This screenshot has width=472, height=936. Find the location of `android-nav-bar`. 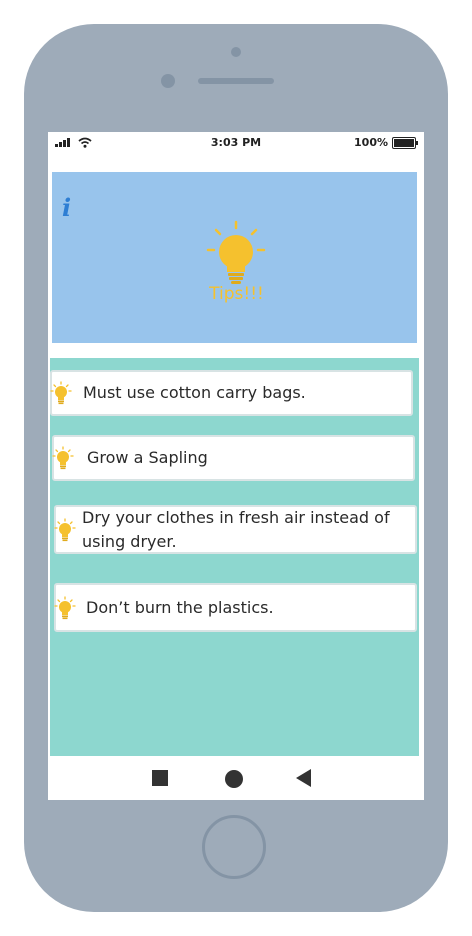

android-nav-bar is located at coordinates (236, 778).